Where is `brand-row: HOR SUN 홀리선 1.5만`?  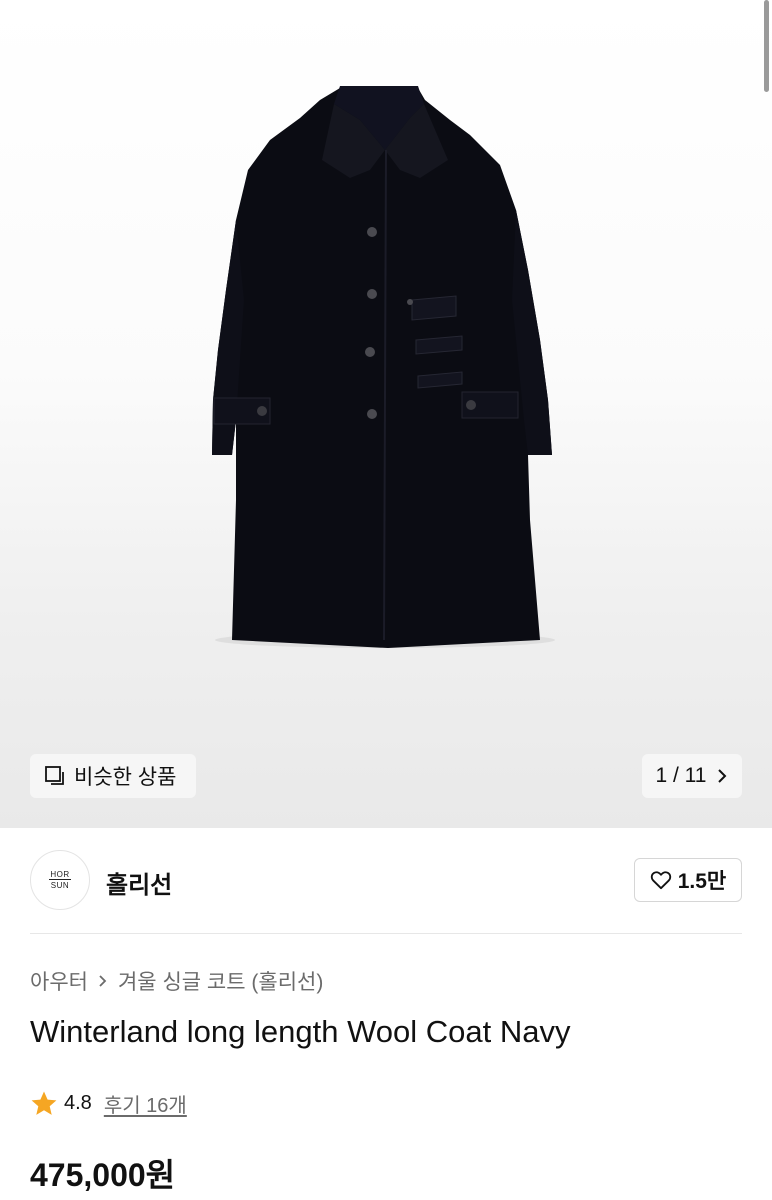 brand-row: HOR SUN 홀리선 1.5만 is located at coordinates (386, 880).